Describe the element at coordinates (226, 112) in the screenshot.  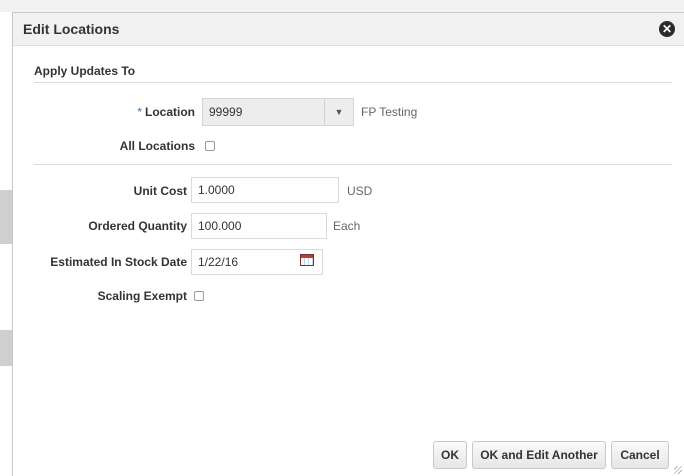
I see `location-value: 99999` at that location.